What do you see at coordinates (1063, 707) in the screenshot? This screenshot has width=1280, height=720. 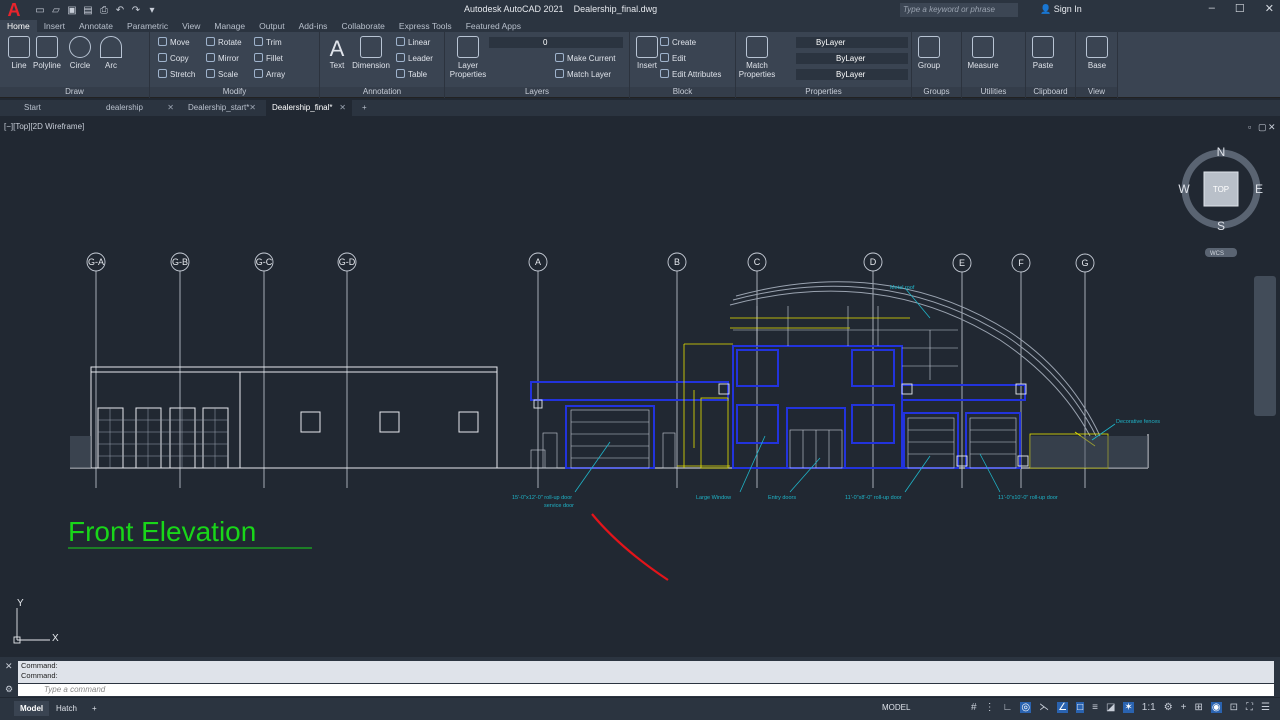 I see `object-snap-tracking-icon: ∠` at bounding box center [1063, 707].